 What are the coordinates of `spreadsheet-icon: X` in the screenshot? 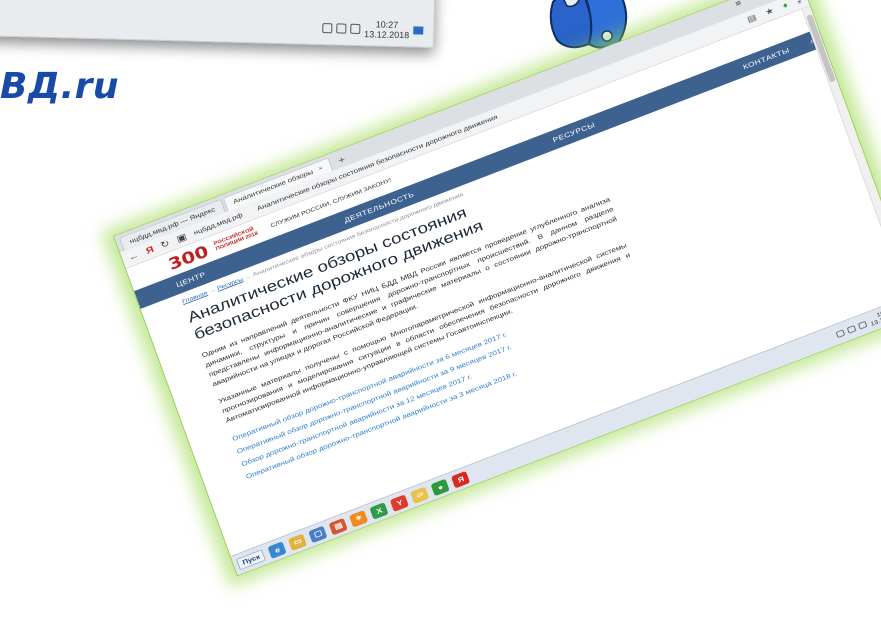 It's located at (379, 510).